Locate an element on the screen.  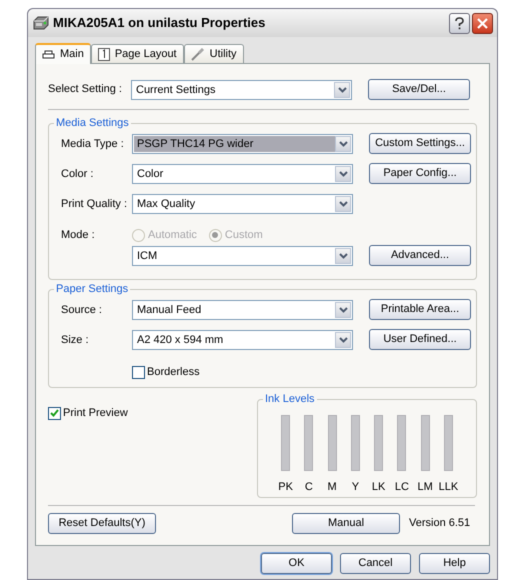
close-button is located at coordinates (482, 23).